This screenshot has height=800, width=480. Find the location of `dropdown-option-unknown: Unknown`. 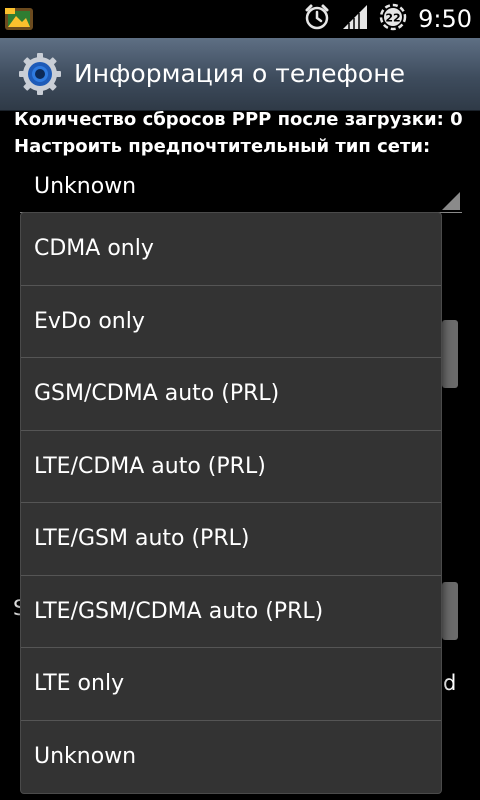

dropdown-option-unknown: Unknown is located at coordinates (231, 757).